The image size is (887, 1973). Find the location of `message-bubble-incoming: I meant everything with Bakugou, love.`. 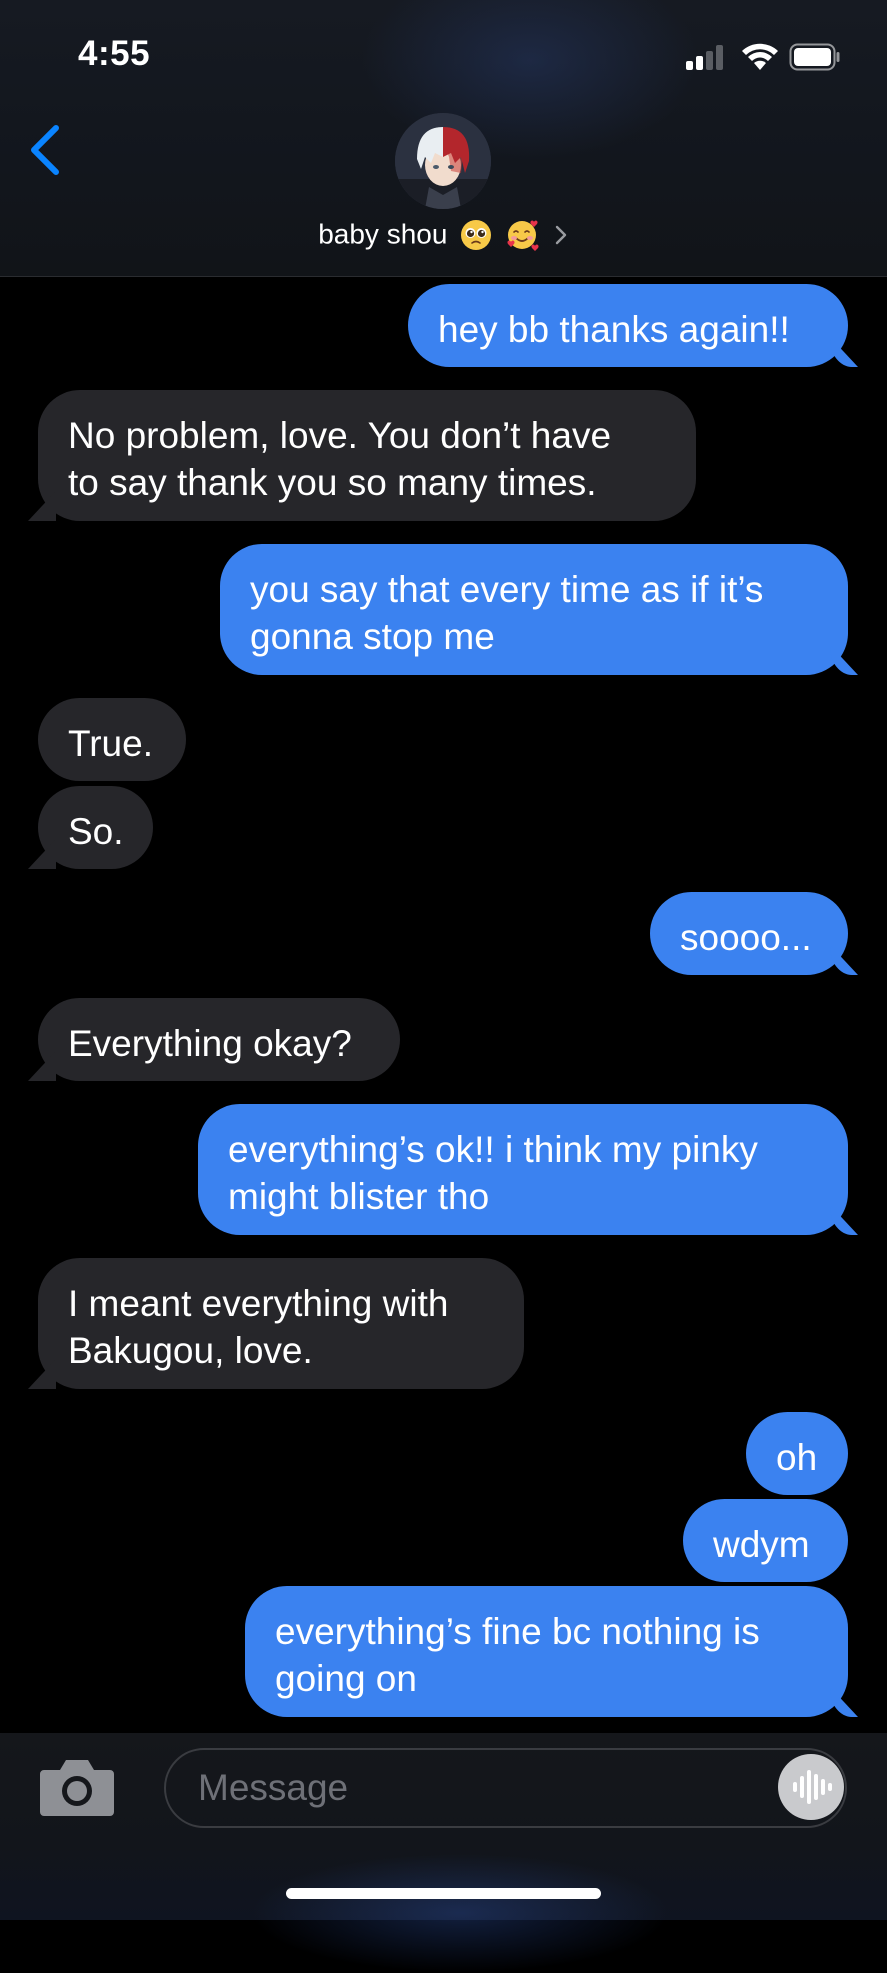

message-bubble-incoming: I meant everything with Bakugou, love. is located at coordinates (281, 1323).